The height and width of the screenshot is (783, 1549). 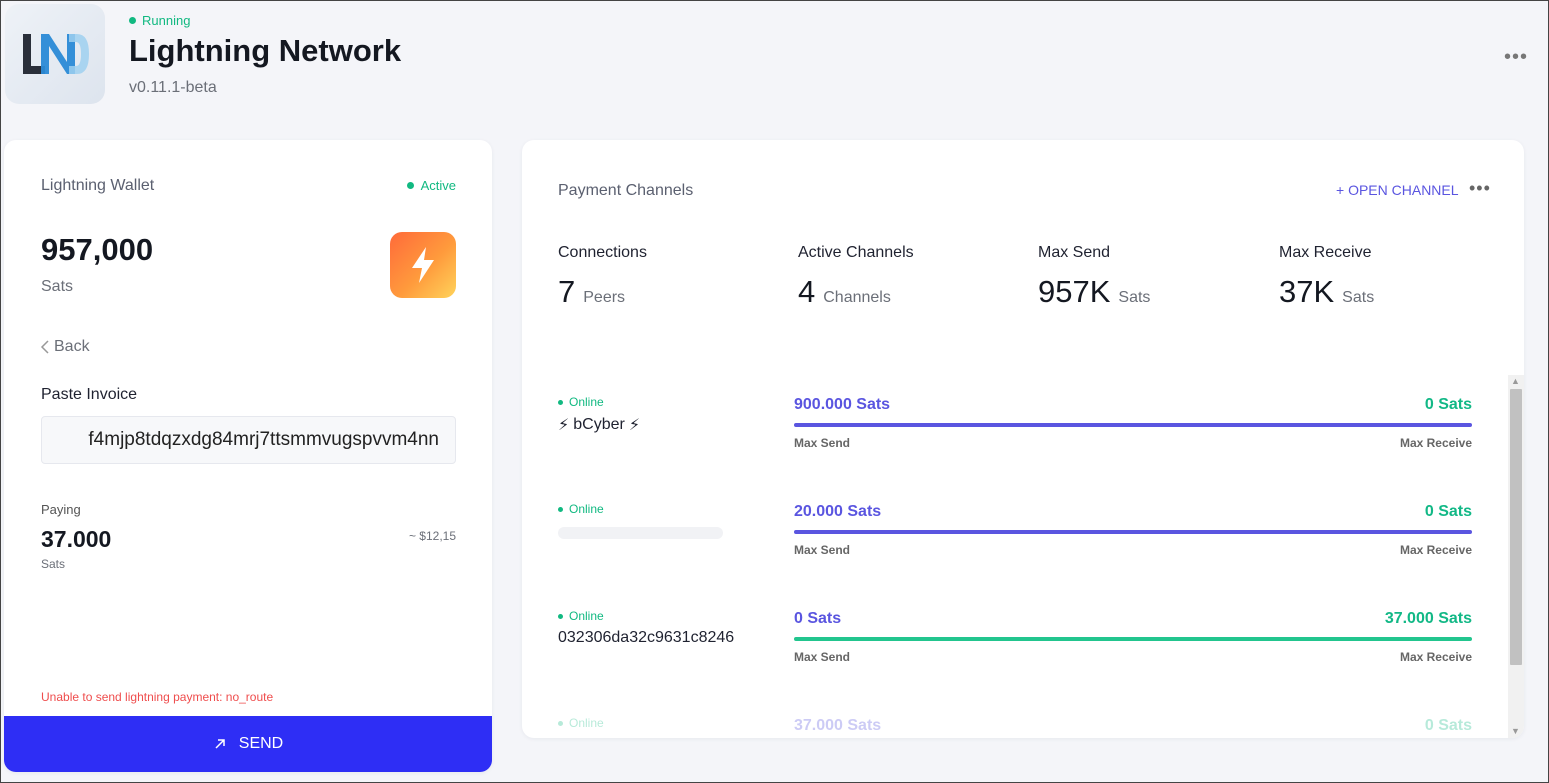 What do you see at coordinates (602, 277) in the screenshot?
I see `stat-connections: Connections 7 Peers` at bounding box center [602, 277].